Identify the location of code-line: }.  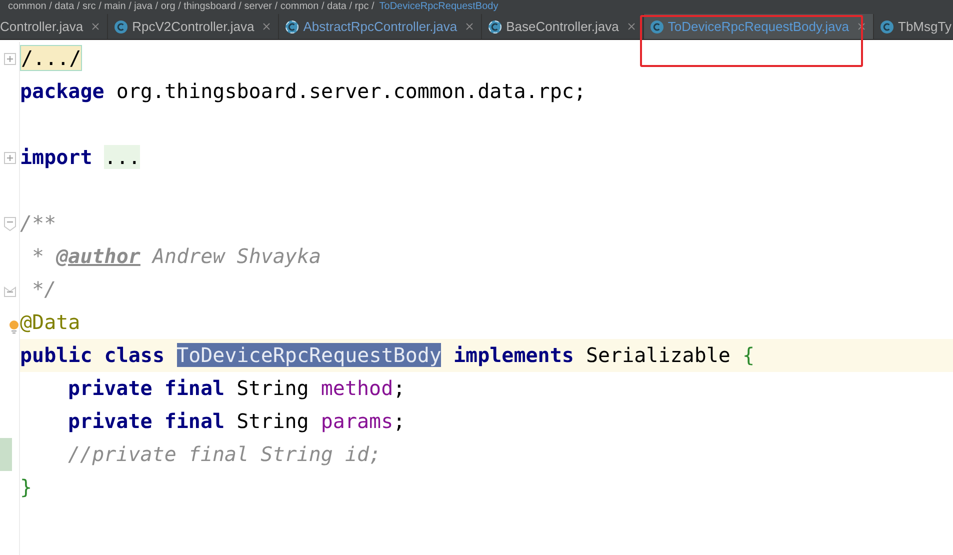
(26, 487).